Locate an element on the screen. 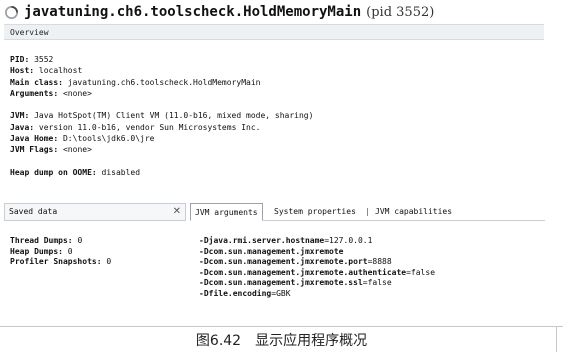  info-row: JVM Flags: <none> is located at coordinates (161, 149).